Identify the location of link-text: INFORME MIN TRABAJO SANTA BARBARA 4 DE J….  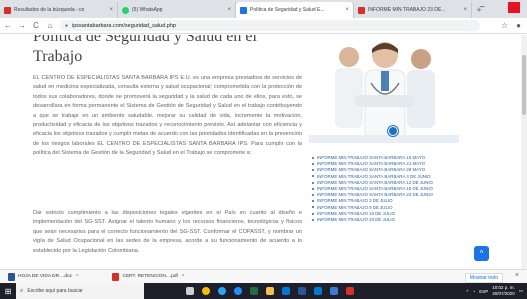
(374, 176).